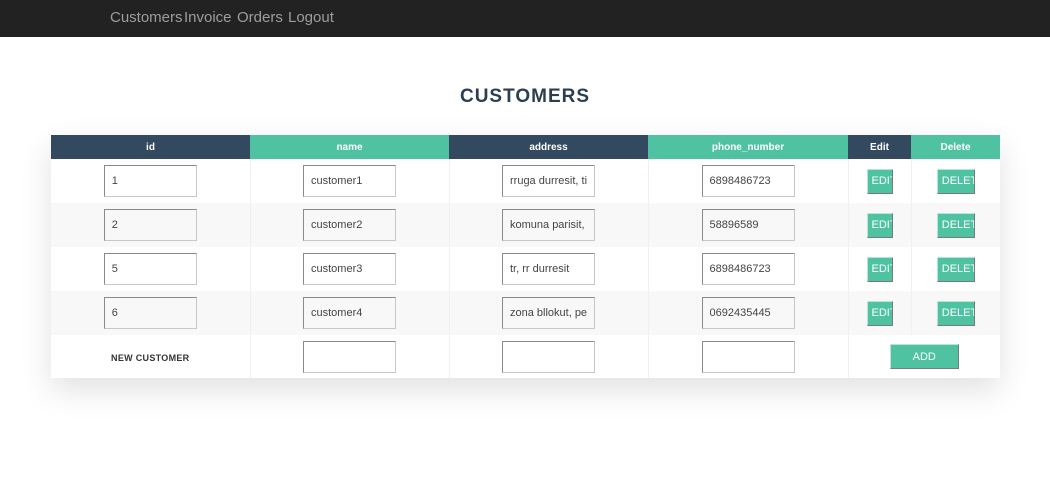 The height and width of the screenshot is (489, 1050). I want to click on column-header-phone-number: phone_number, so click(748, 147).